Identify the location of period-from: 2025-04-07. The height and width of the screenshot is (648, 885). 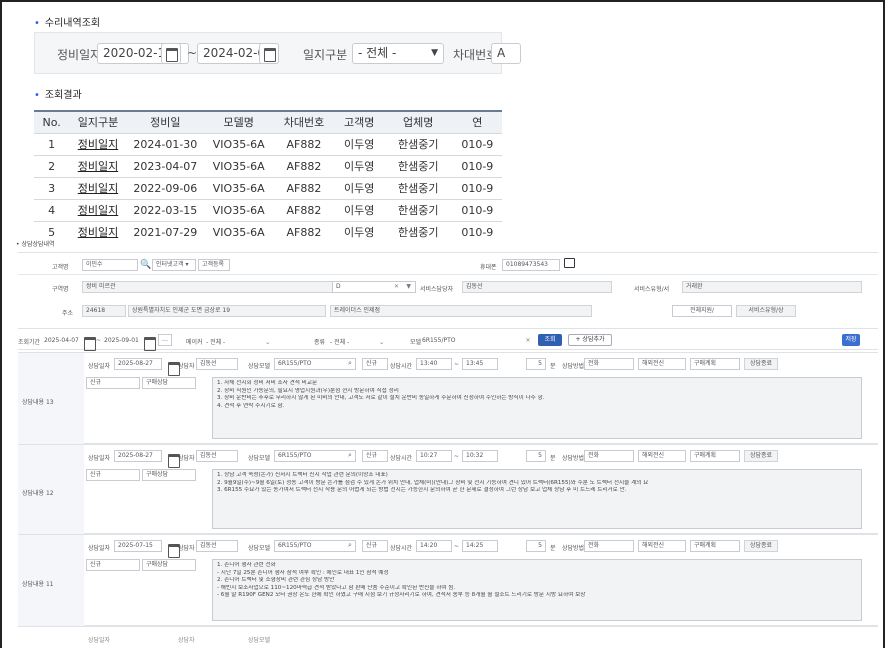
(61, 340).